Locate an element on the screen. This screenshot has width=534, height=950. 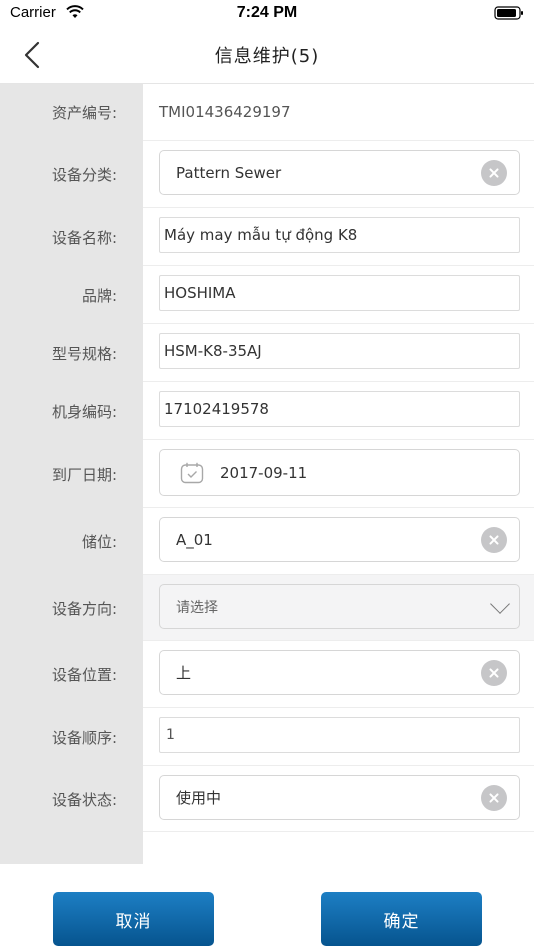
form-row-asset-no: 资产编号: TMI01436429197 is located at coordinates (267, 112).